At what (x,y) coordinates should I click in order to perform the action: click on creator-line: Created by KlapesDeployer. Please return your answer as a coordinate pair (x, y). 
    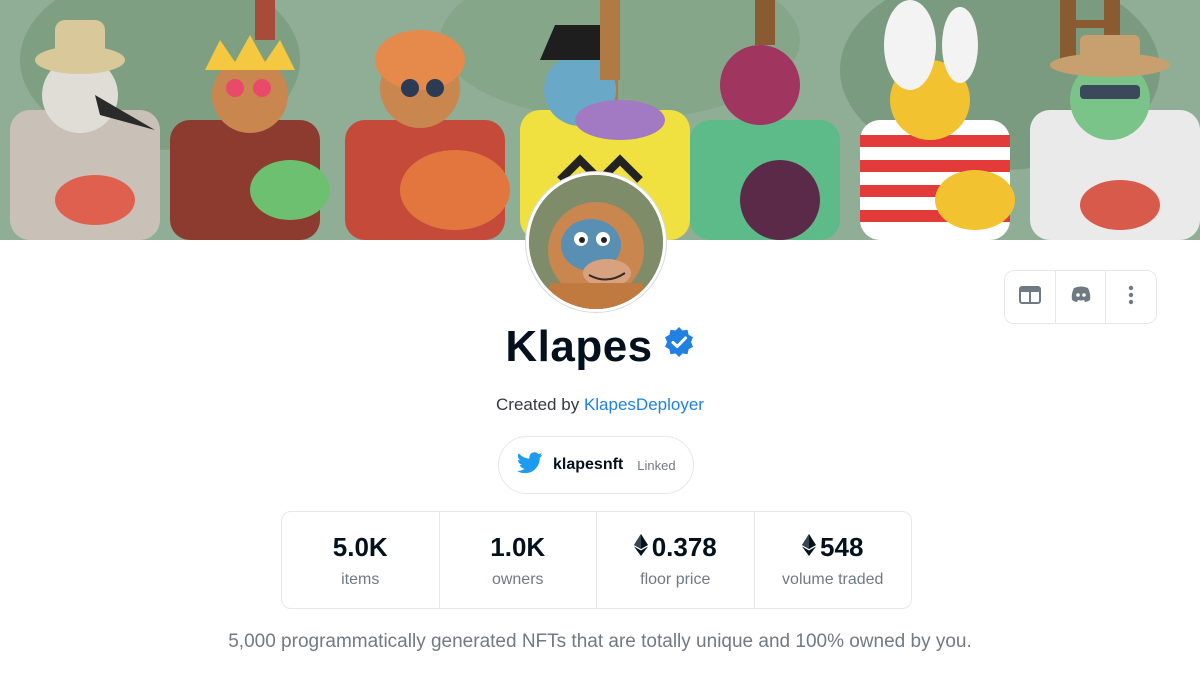
    Looking at the image, I should click on (600, 405).